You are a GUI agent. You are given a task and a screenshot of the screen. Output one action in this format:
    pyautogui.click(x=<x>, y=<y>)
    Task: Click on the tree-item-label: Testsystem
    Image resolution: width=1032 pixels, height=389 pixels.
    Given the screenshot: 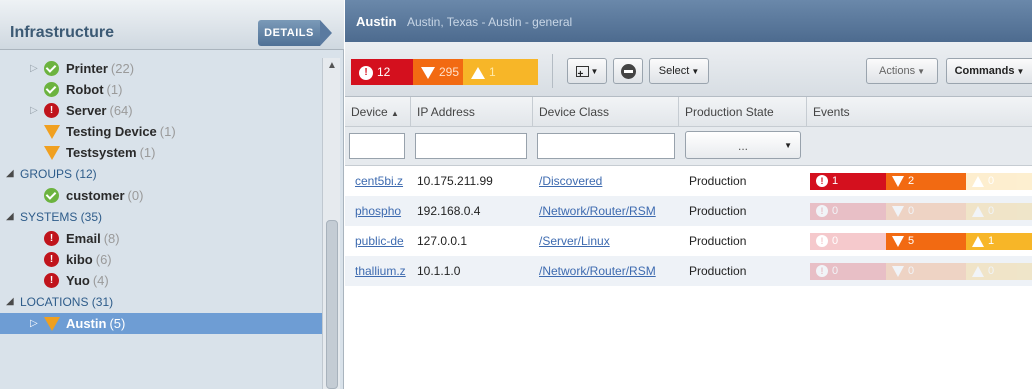 What is the action you would take?
    pyautogui.click(x=101, y=152)
    